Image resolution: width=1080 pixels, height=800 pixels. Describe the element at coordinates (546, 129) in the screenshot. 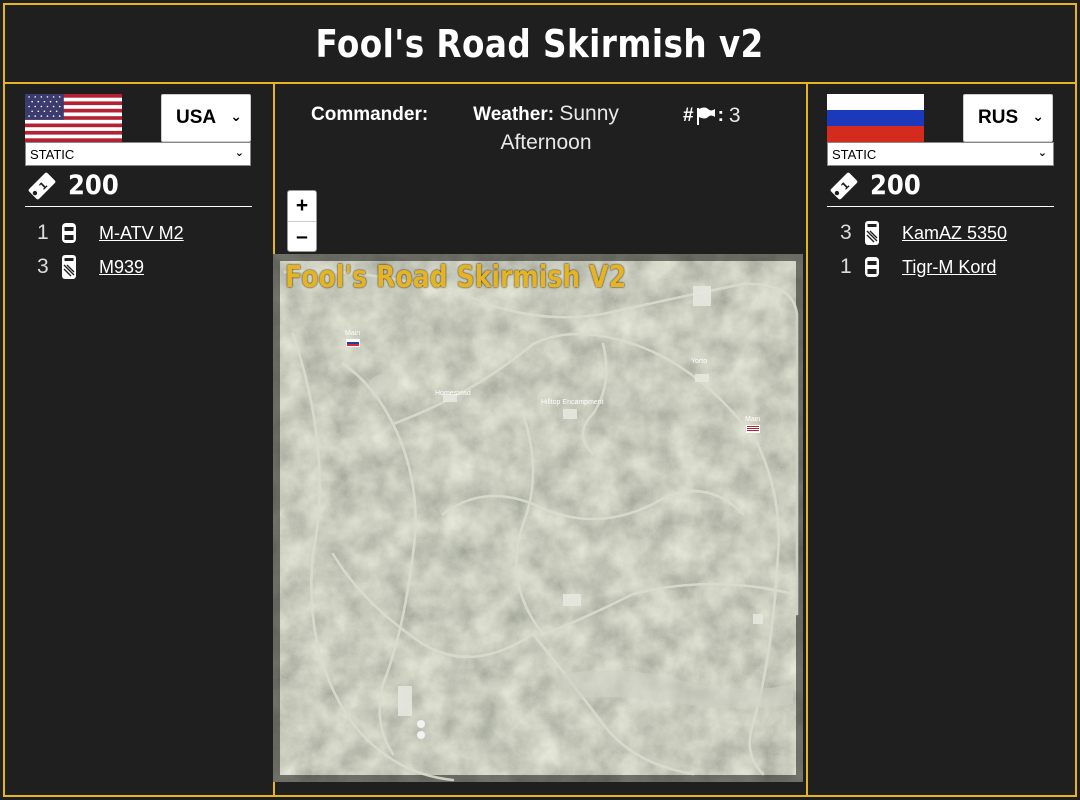

I see `weather-info: Weather: Sunny Afternoon` at that location.